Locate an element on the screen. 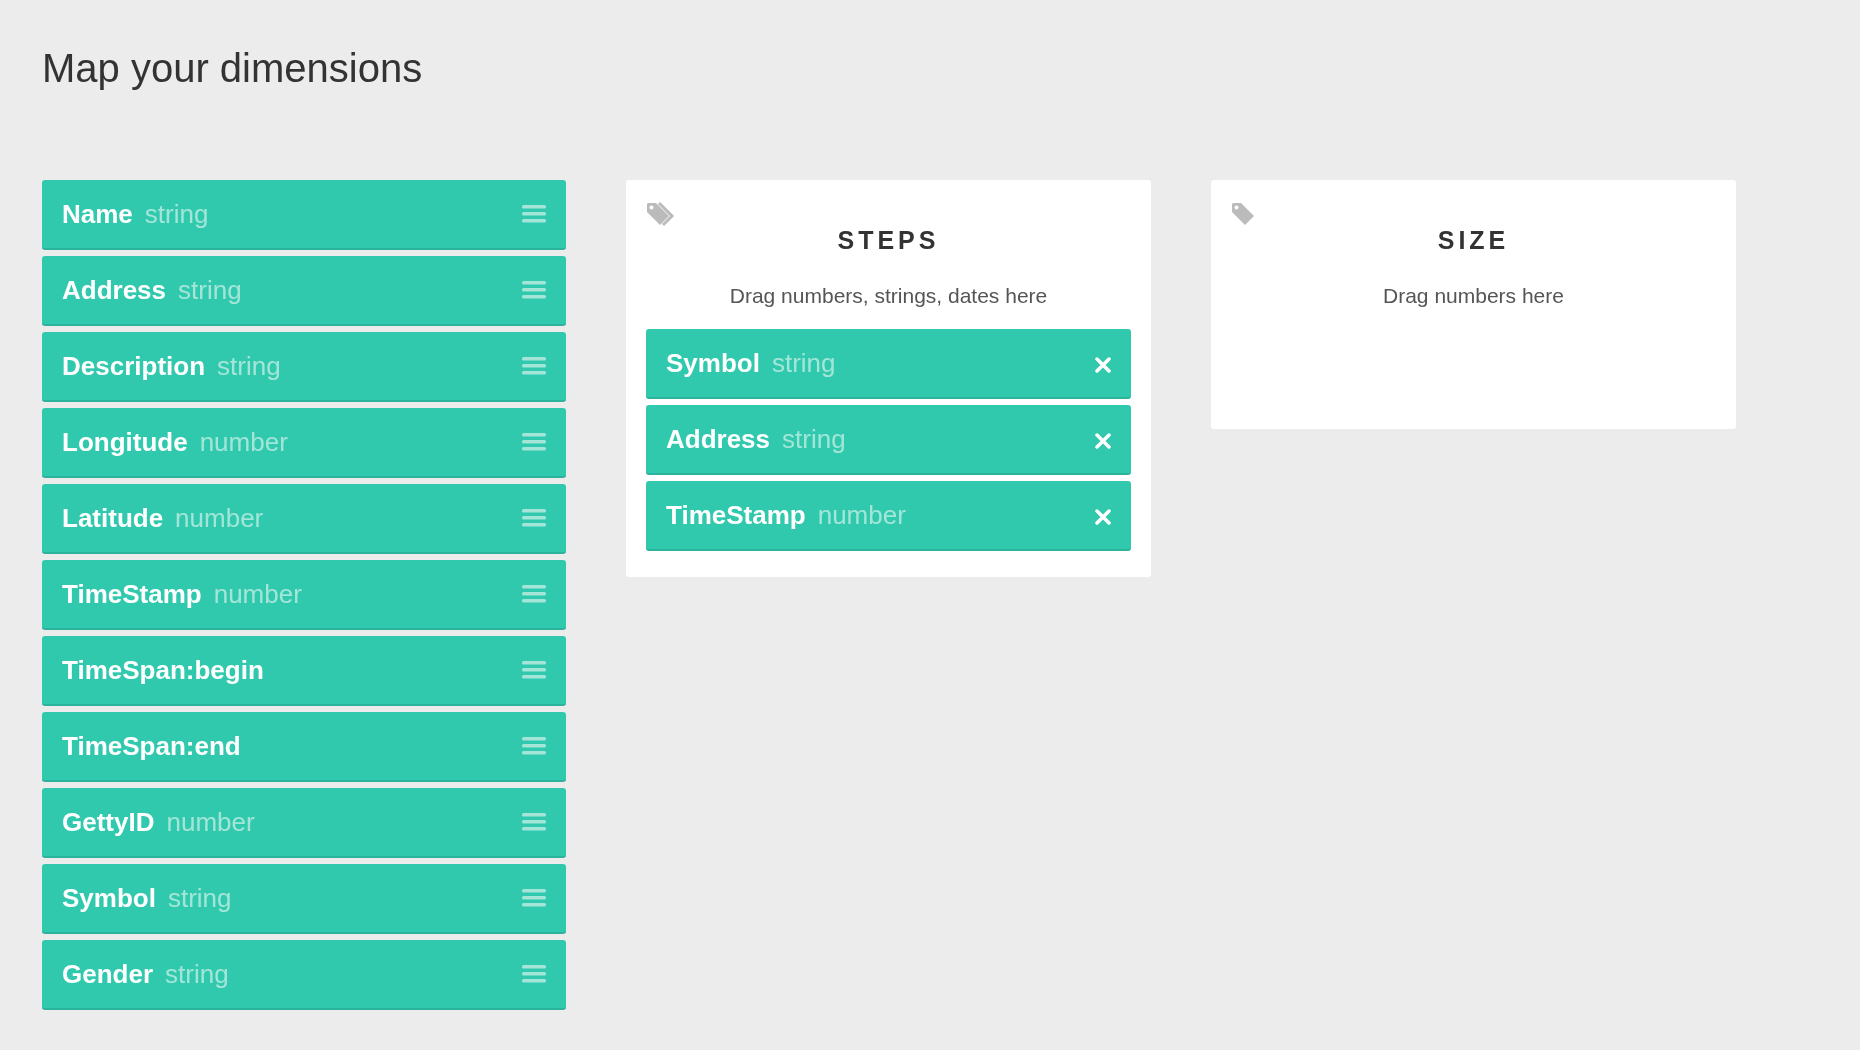 This screenshot has height=1050, width=1860. tag-icon is located at coordinates (1243, 214).